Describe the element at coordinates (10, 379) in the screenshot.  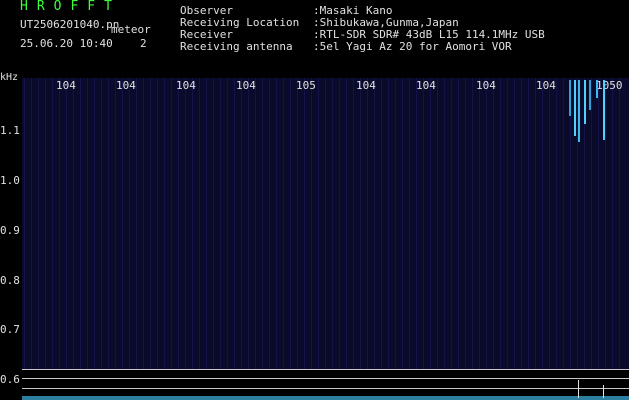
I see `y-tick-label: 0.6` at that location.